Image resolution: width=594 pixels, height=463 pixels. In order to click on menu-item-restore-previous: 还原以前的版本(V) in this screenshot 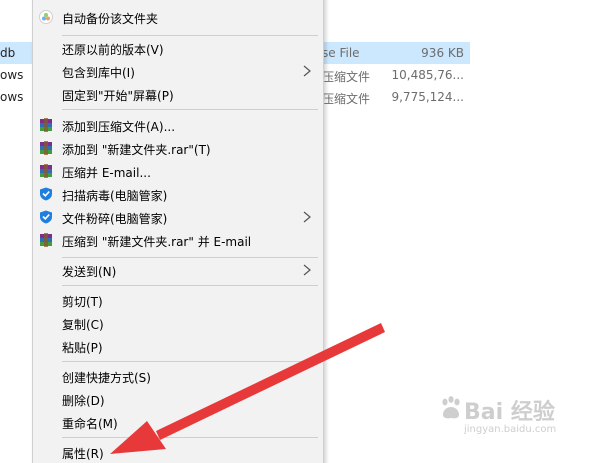, I will do `click(178, 48)`.